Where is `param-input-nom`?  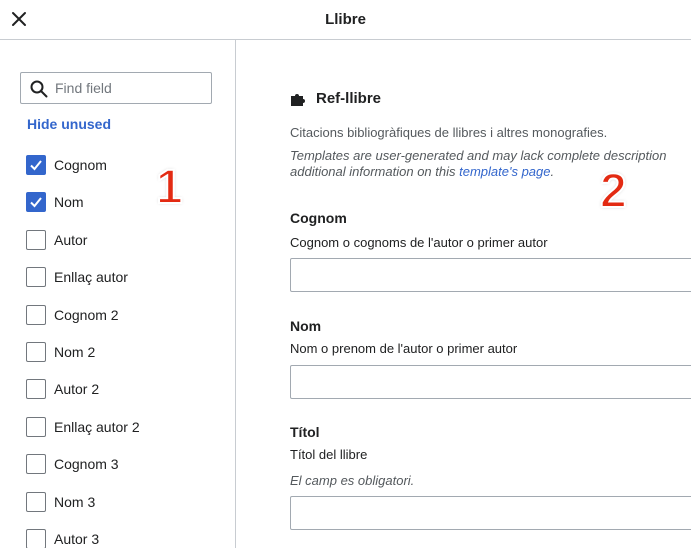 param-input-nom is located at coordinates (490, 382).